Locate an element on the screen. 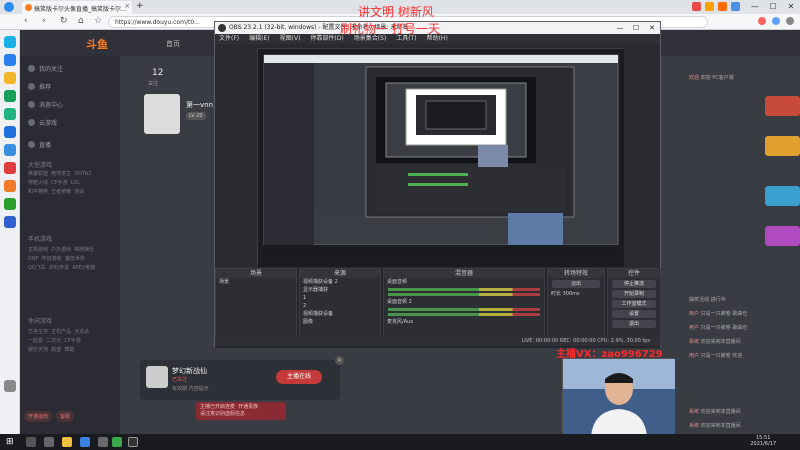 The width and height of the screenshot is (800, 450). douyu-logo: 斗鱼 is located at coordinates (97, 44).